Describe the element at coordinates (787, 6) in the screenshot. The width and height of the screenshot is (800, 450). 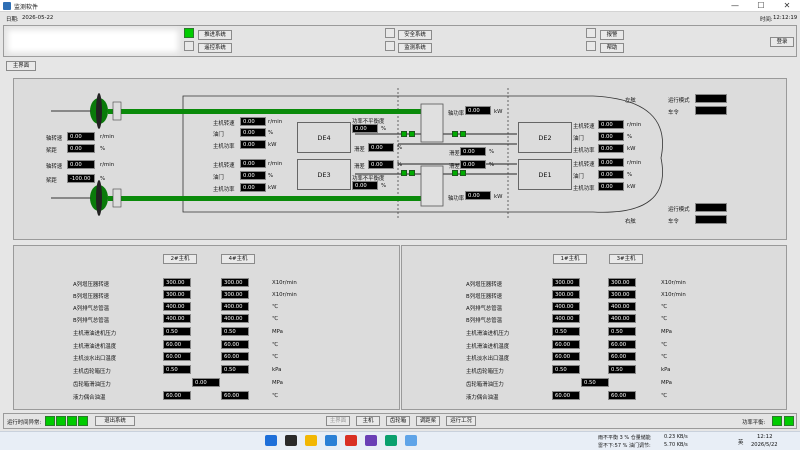
I see `close-icon: ✕` at that location.